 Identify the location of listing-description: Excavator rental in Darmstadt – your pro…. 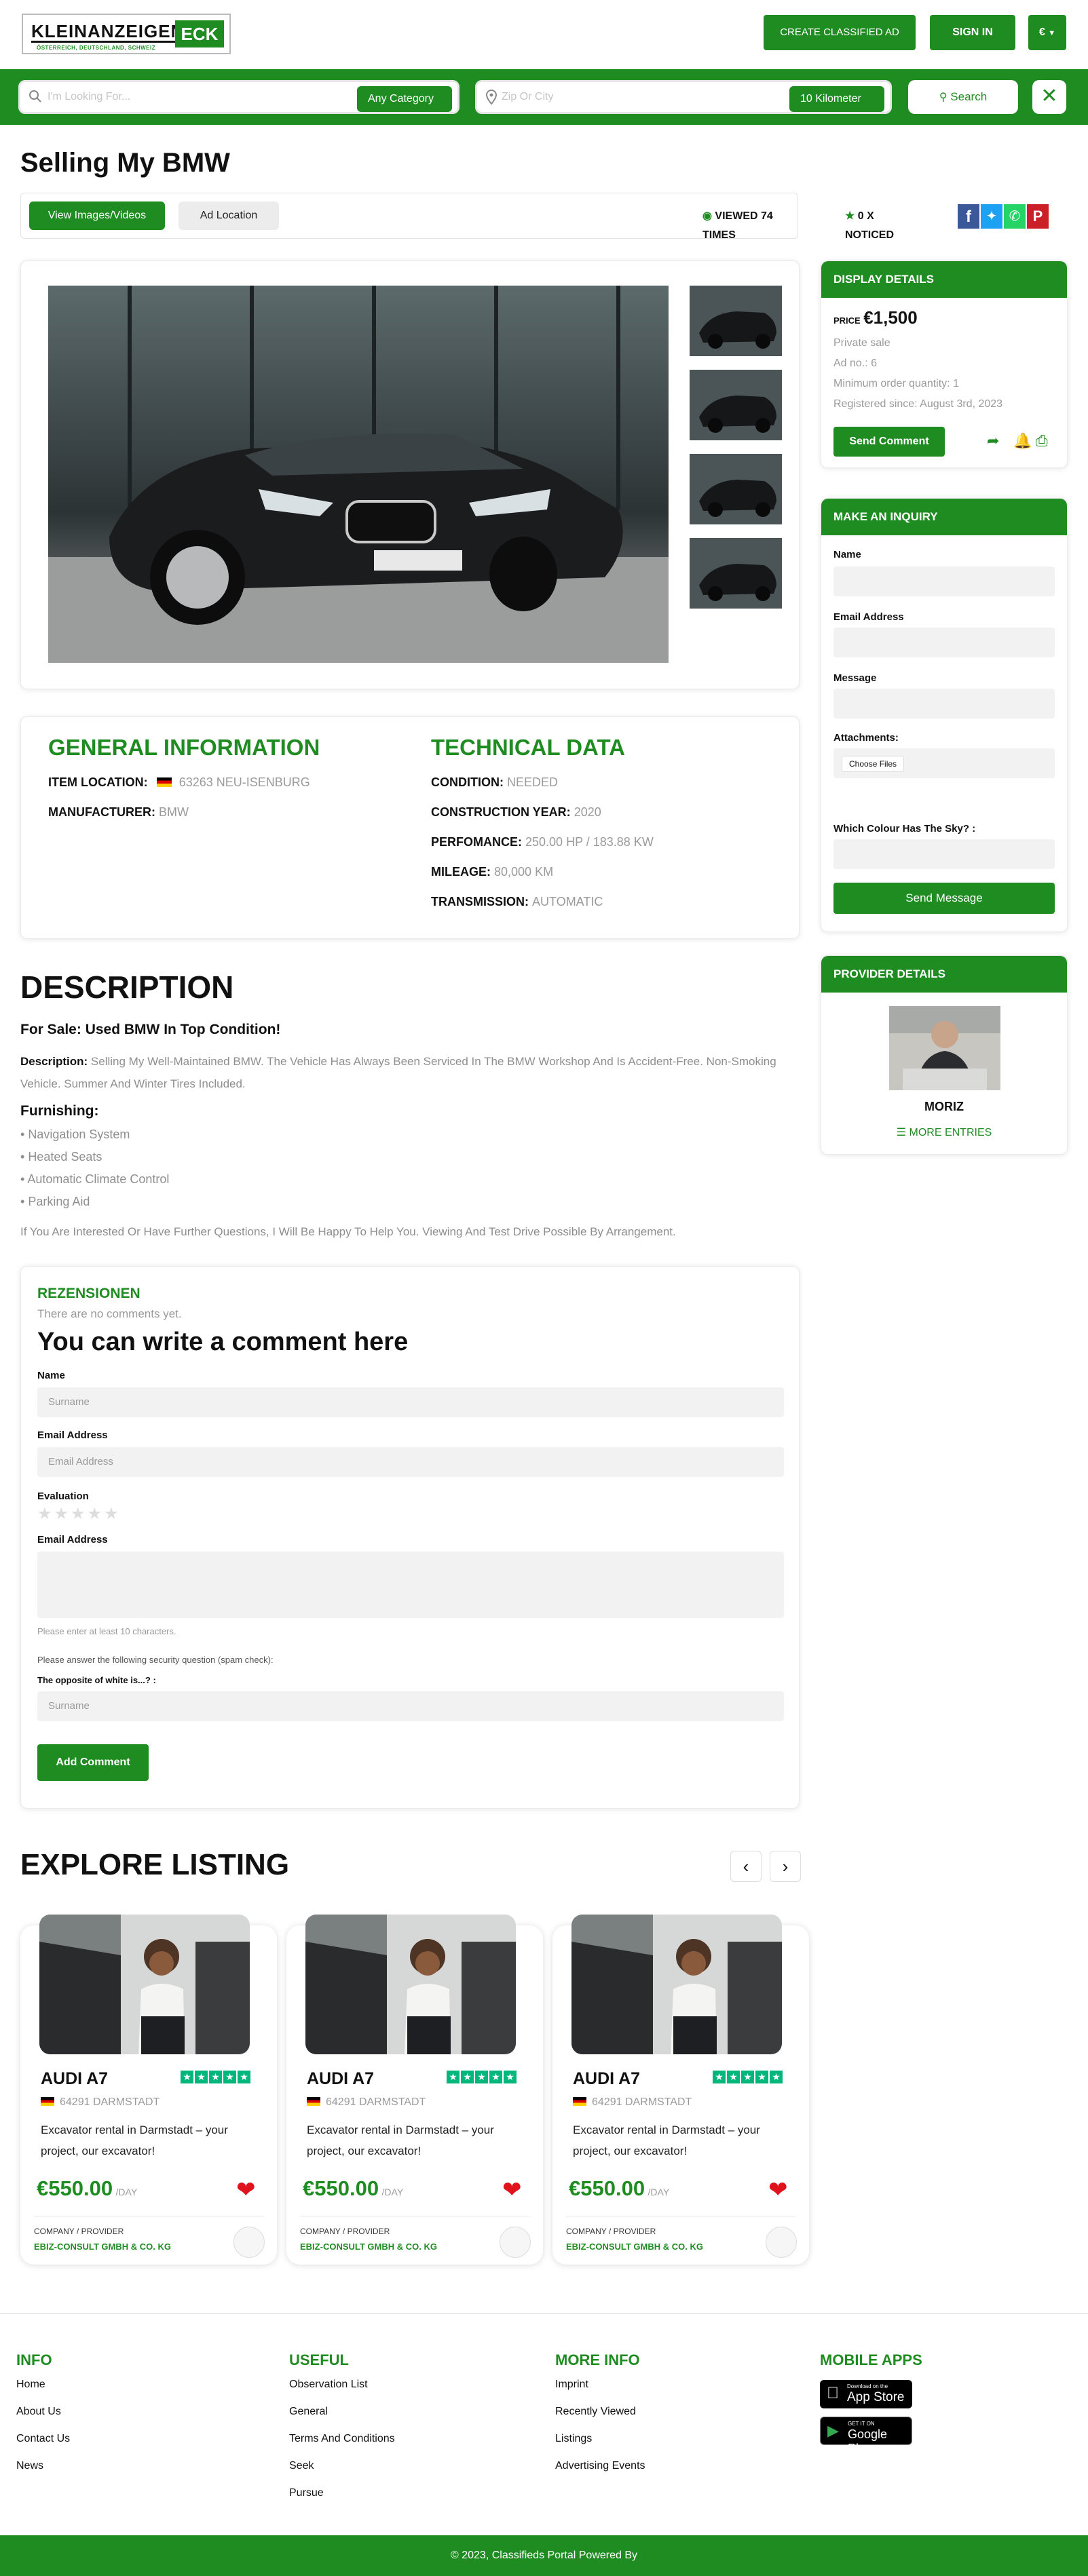
(401, 2140).